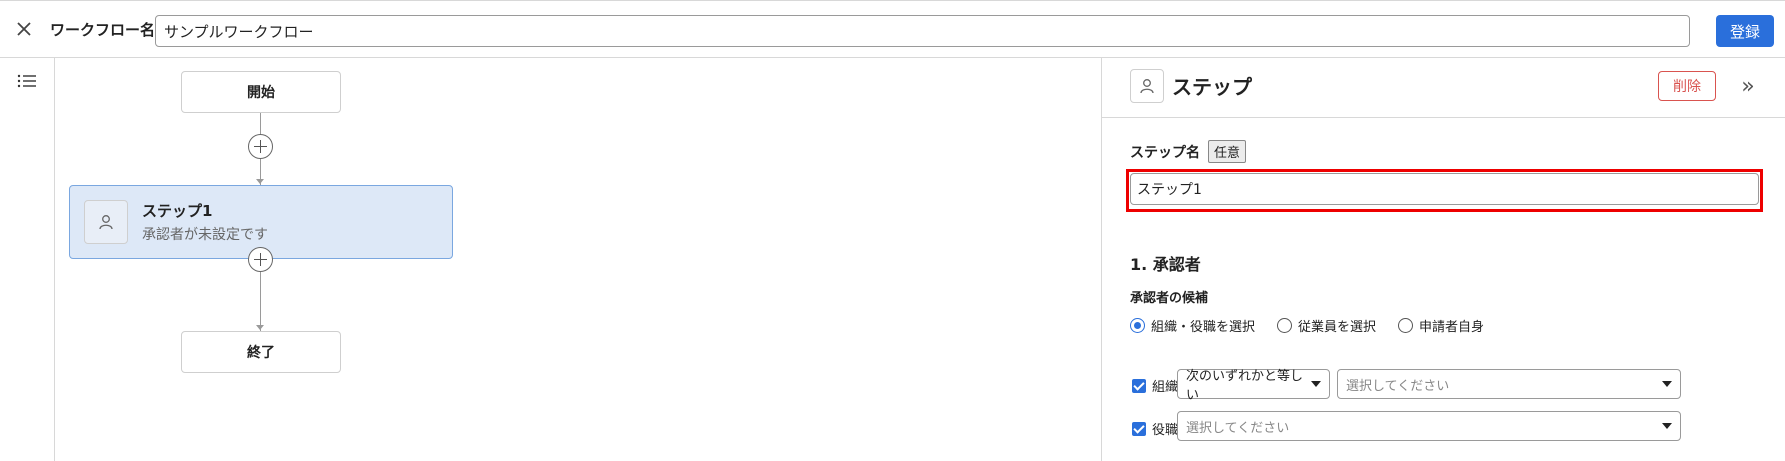 The image size is (1785, 461). I want to click on delete-button: 削除, so click(1687, 86).